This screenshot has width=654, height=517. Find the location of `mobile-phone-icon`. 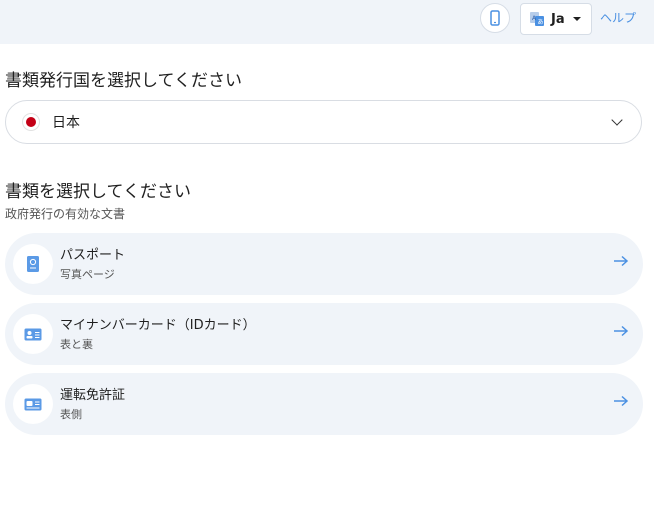

mobile-phone-icon is located at coordinates (495, 18).